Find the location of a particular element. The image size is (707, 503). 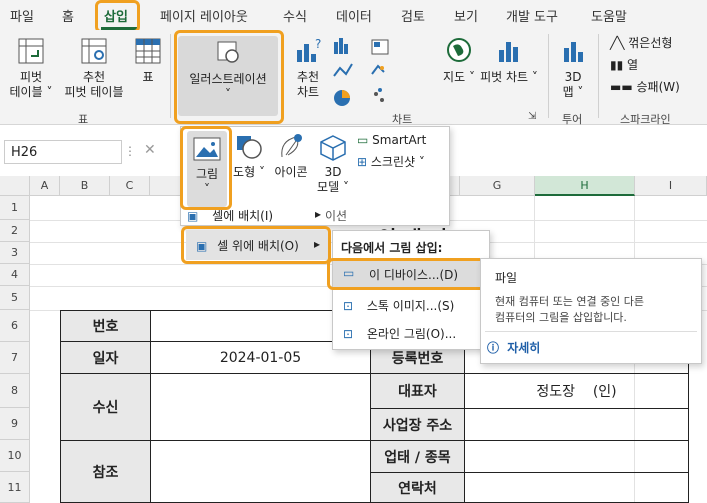

map-3d-icon is located at coordinates (573, 52).